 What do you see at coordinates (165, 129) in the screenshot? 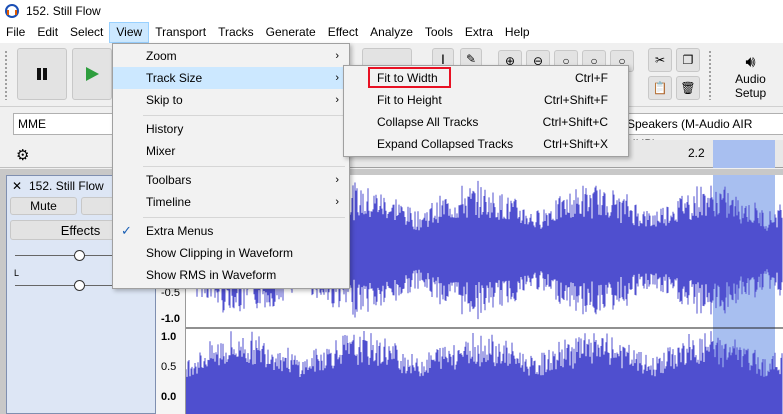
I see `menu-label: History` at bounding box center [165, 129].